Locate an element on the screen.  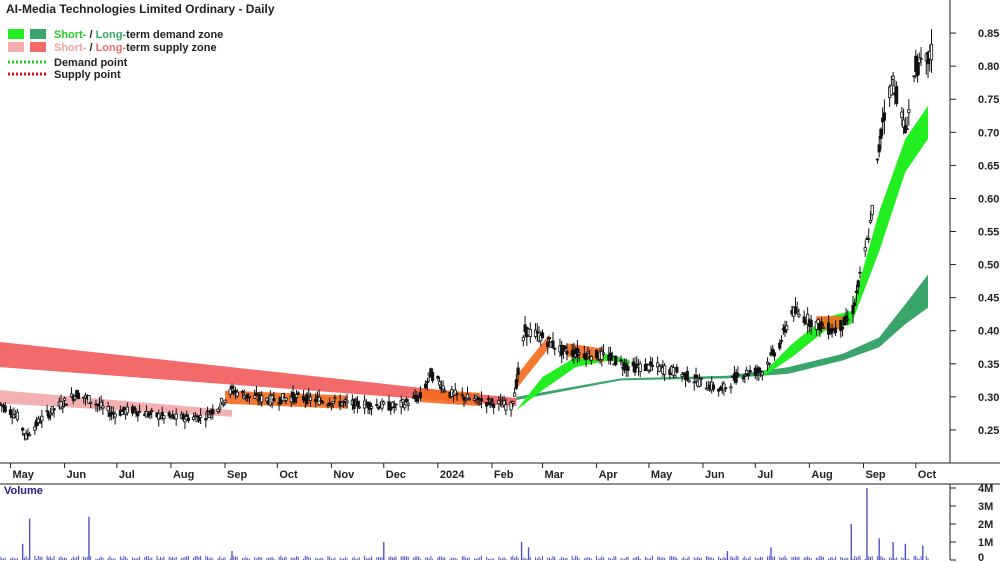
legend-part: Short- is located at coordinates (70, 48).